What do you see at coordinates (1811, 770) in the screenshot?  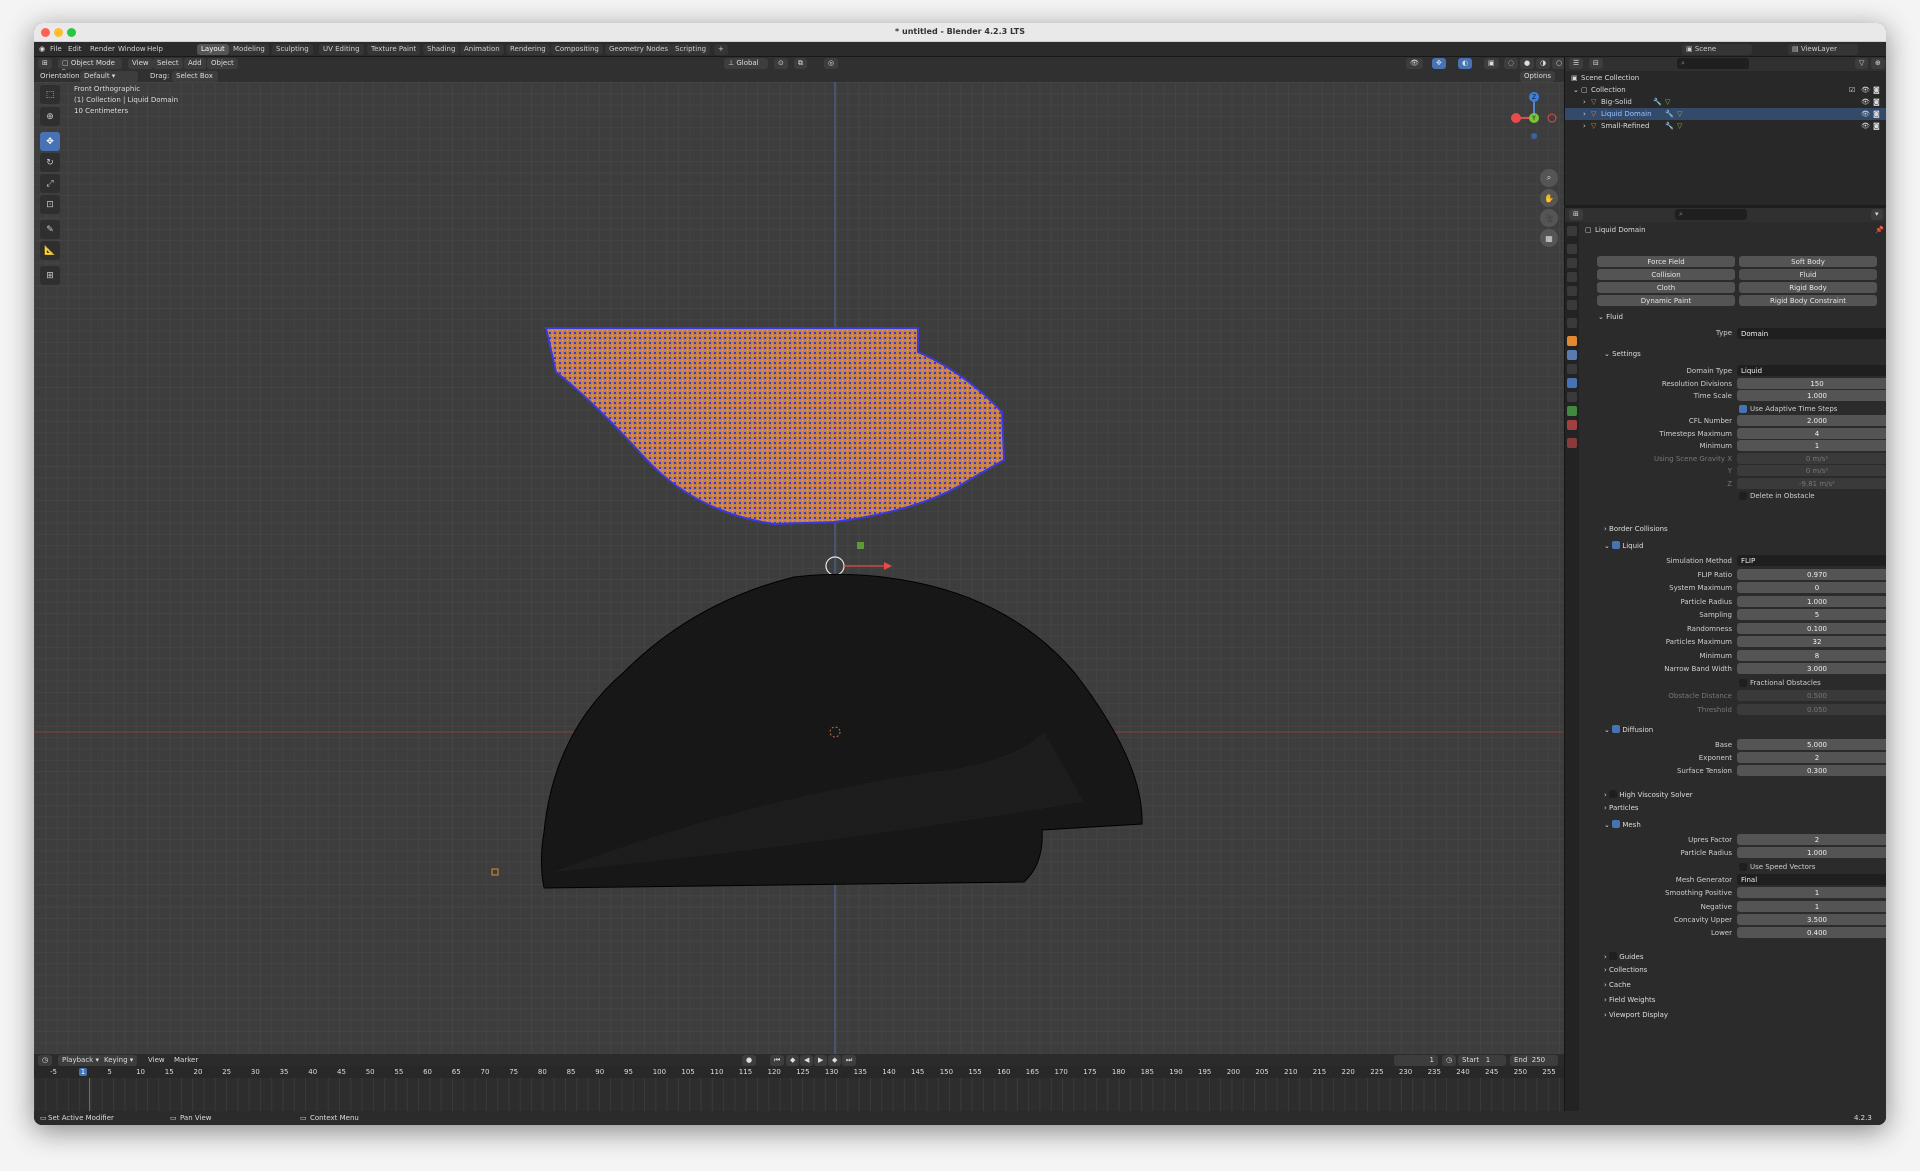 I see `surface-tension-field: 0.300` at bounding box center [1811, 770].